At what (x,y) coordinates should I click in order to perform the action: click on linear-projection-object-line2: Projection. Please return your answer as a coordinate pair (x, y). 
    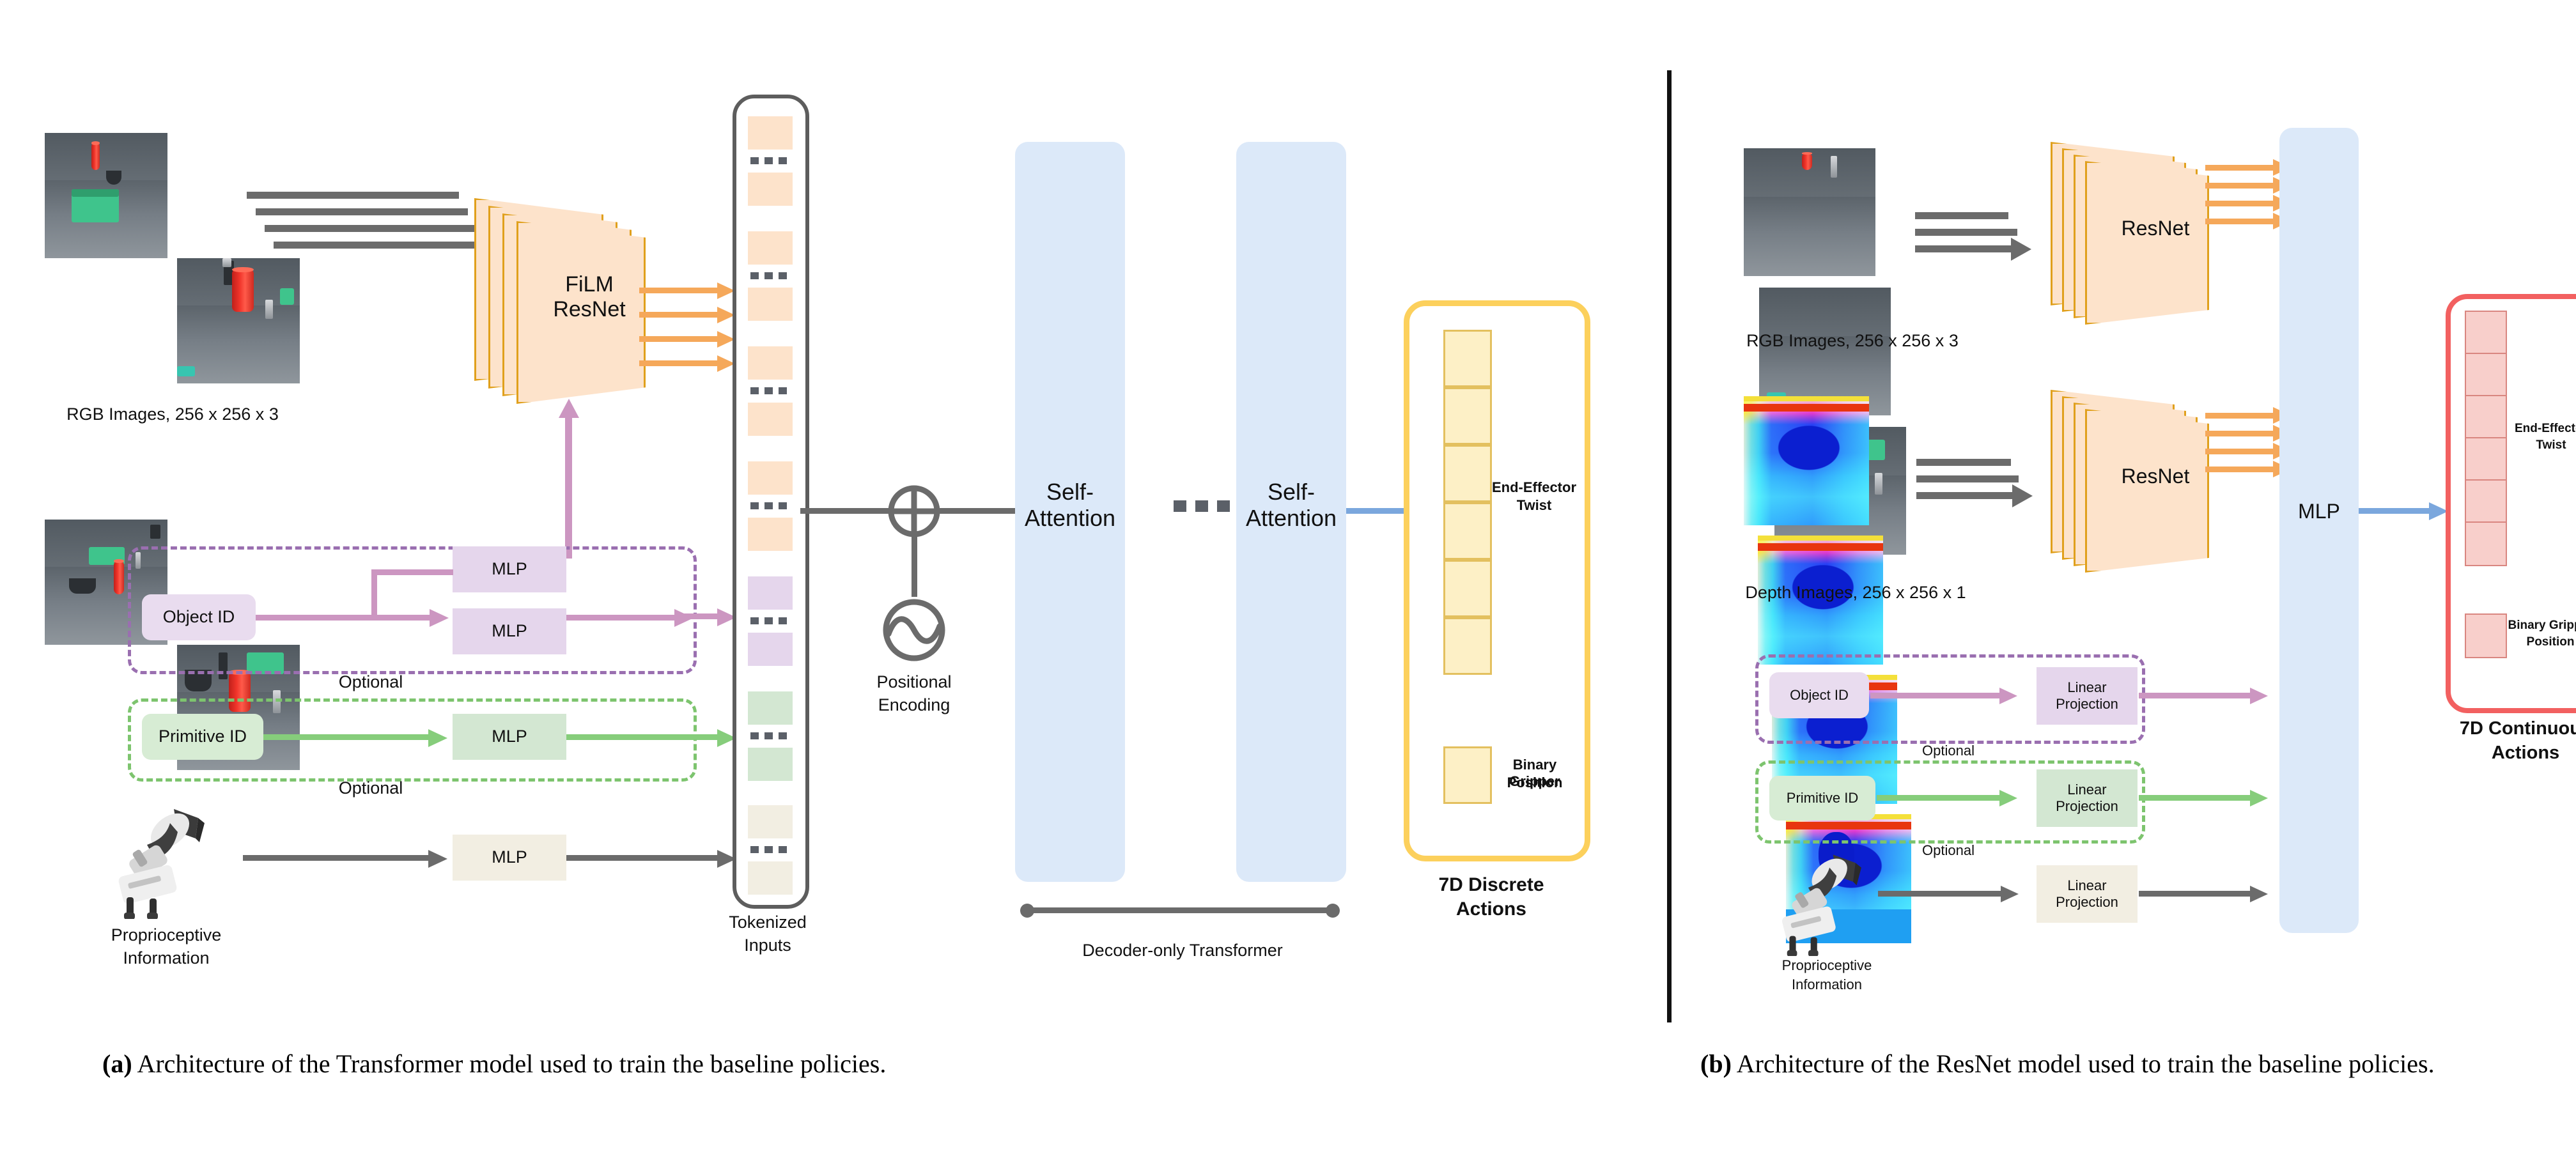
    Looking at the image, I should click on (2087, 704).